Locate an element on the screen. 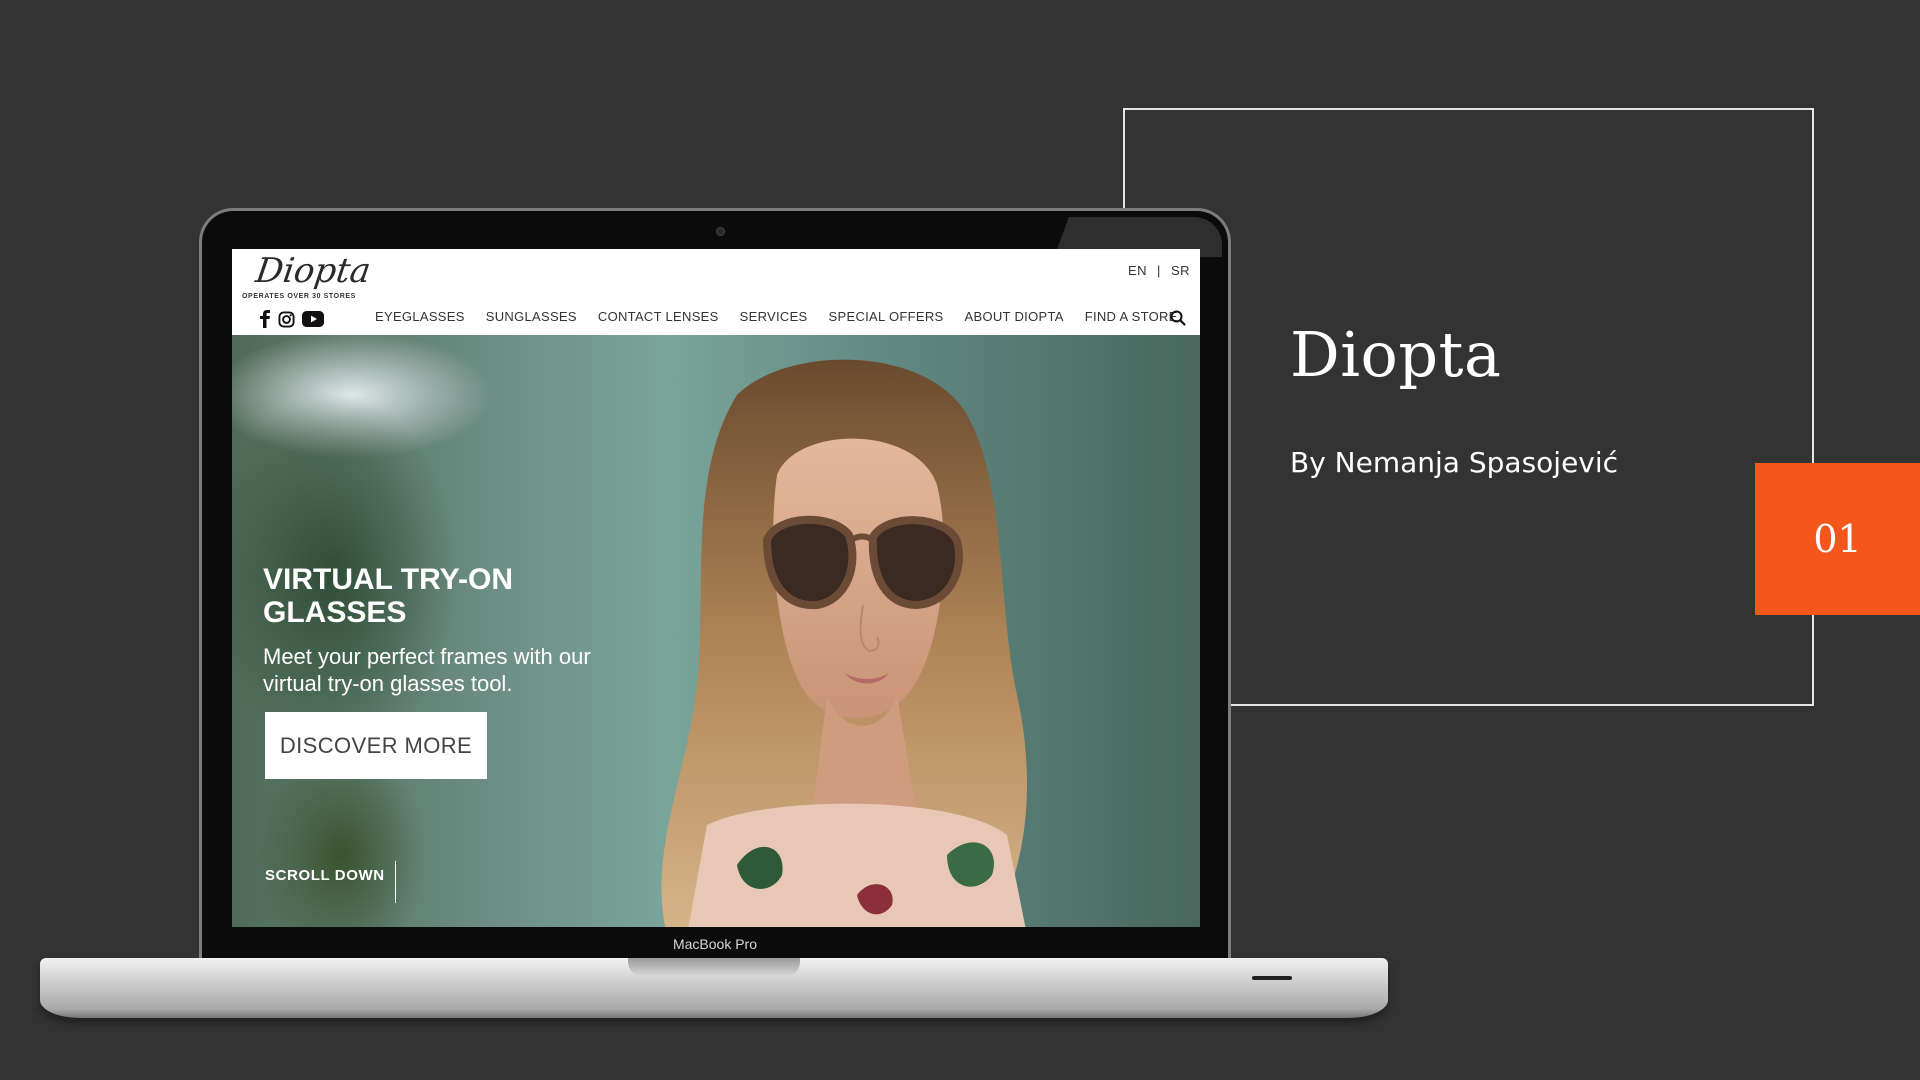 This screenshot has height=1080, width=1920. slide-number: 01 is located at coordinates (1837, 539).